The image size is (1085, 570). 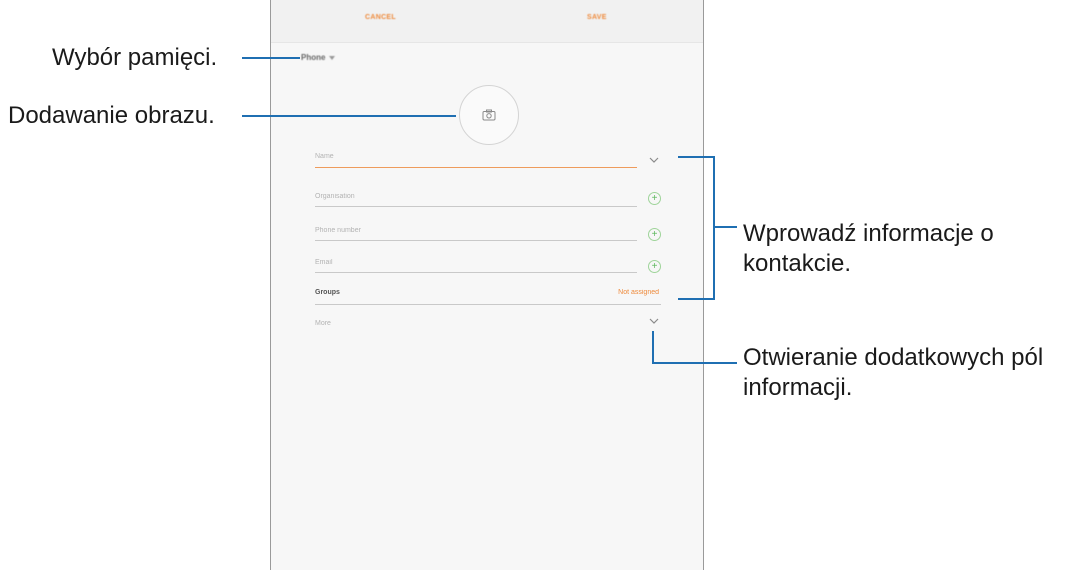 I want to click on top-action-bar: CANCEL SAVE, so click(x=487, y=21).